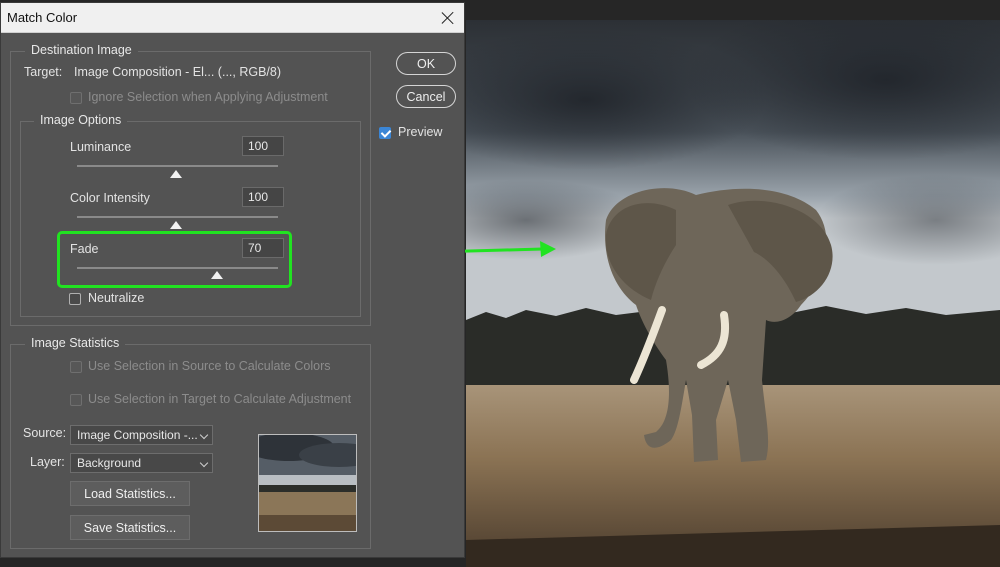 This screenshot has width=1000, height=567. What do you see at coordinates (110, 198) in the screenshot?
I see `color-intensity-label: Color Intensity` at bounding box center [110, 198].